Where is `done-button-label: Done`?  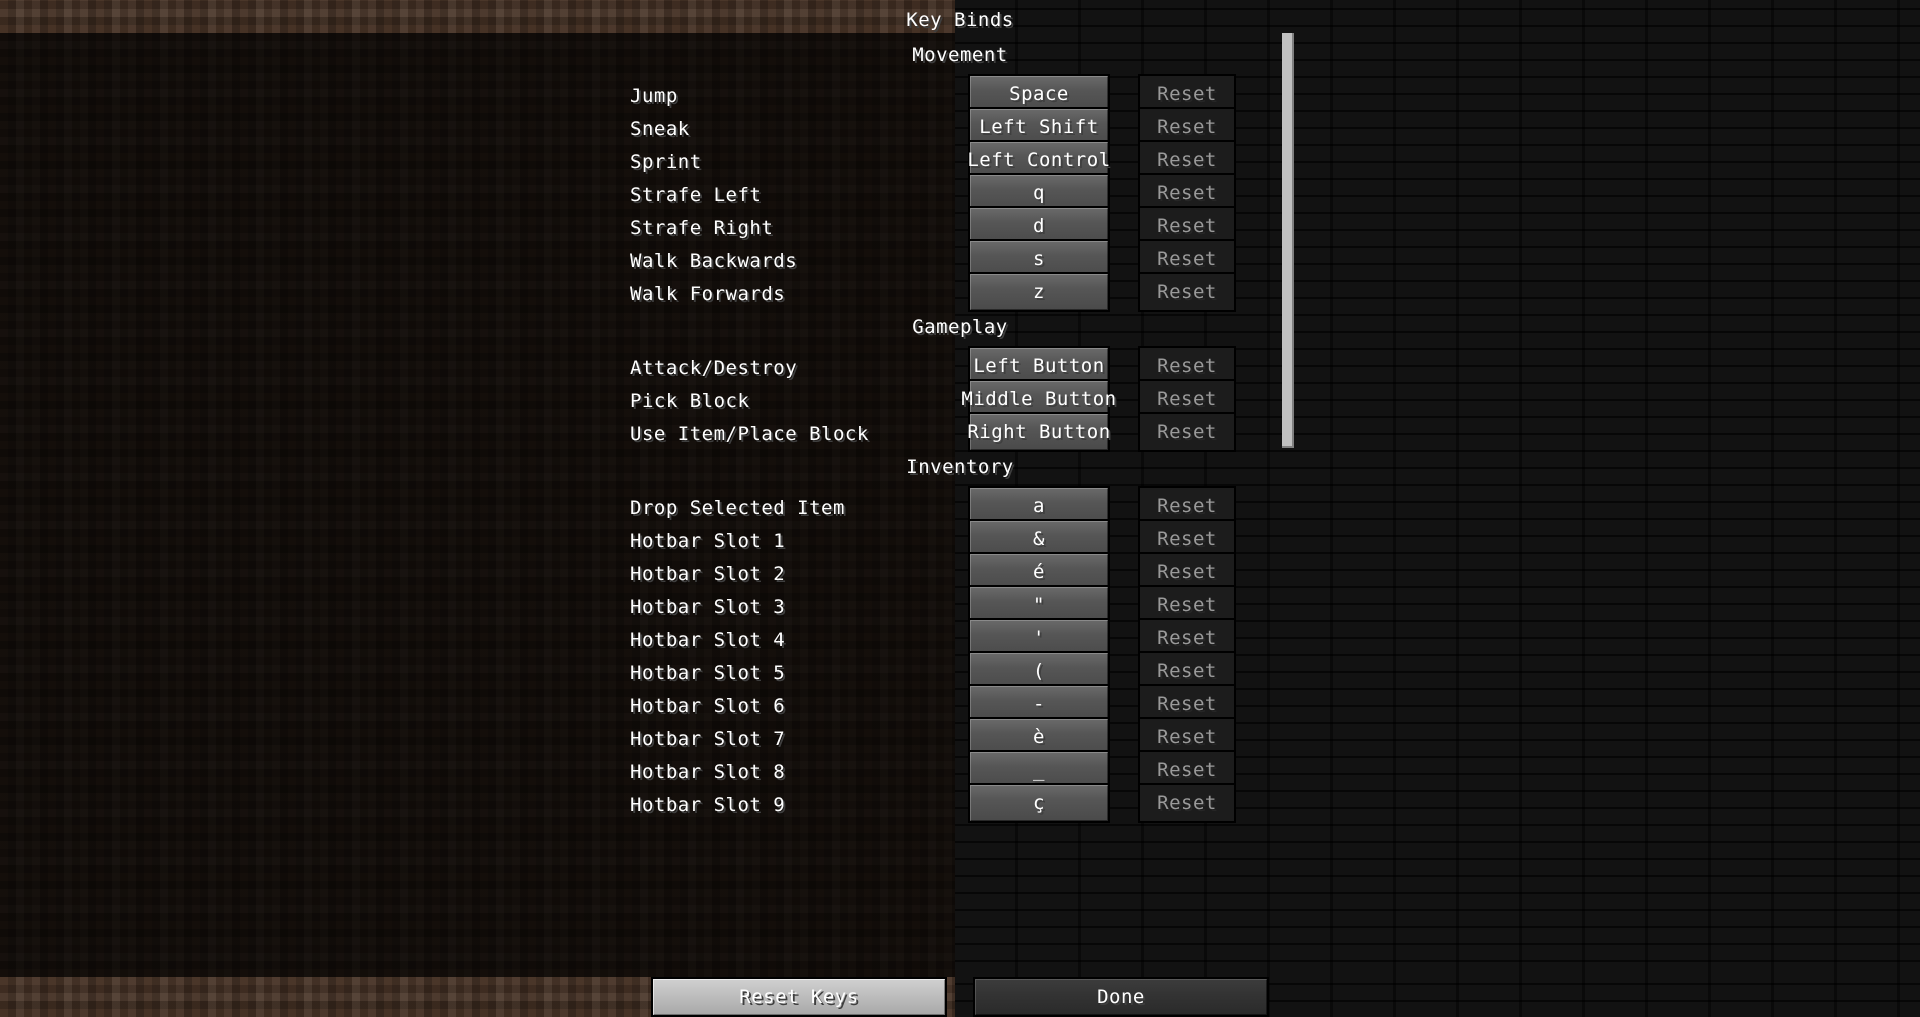
done-button-label: Done is located at coordinates (1121, 997).